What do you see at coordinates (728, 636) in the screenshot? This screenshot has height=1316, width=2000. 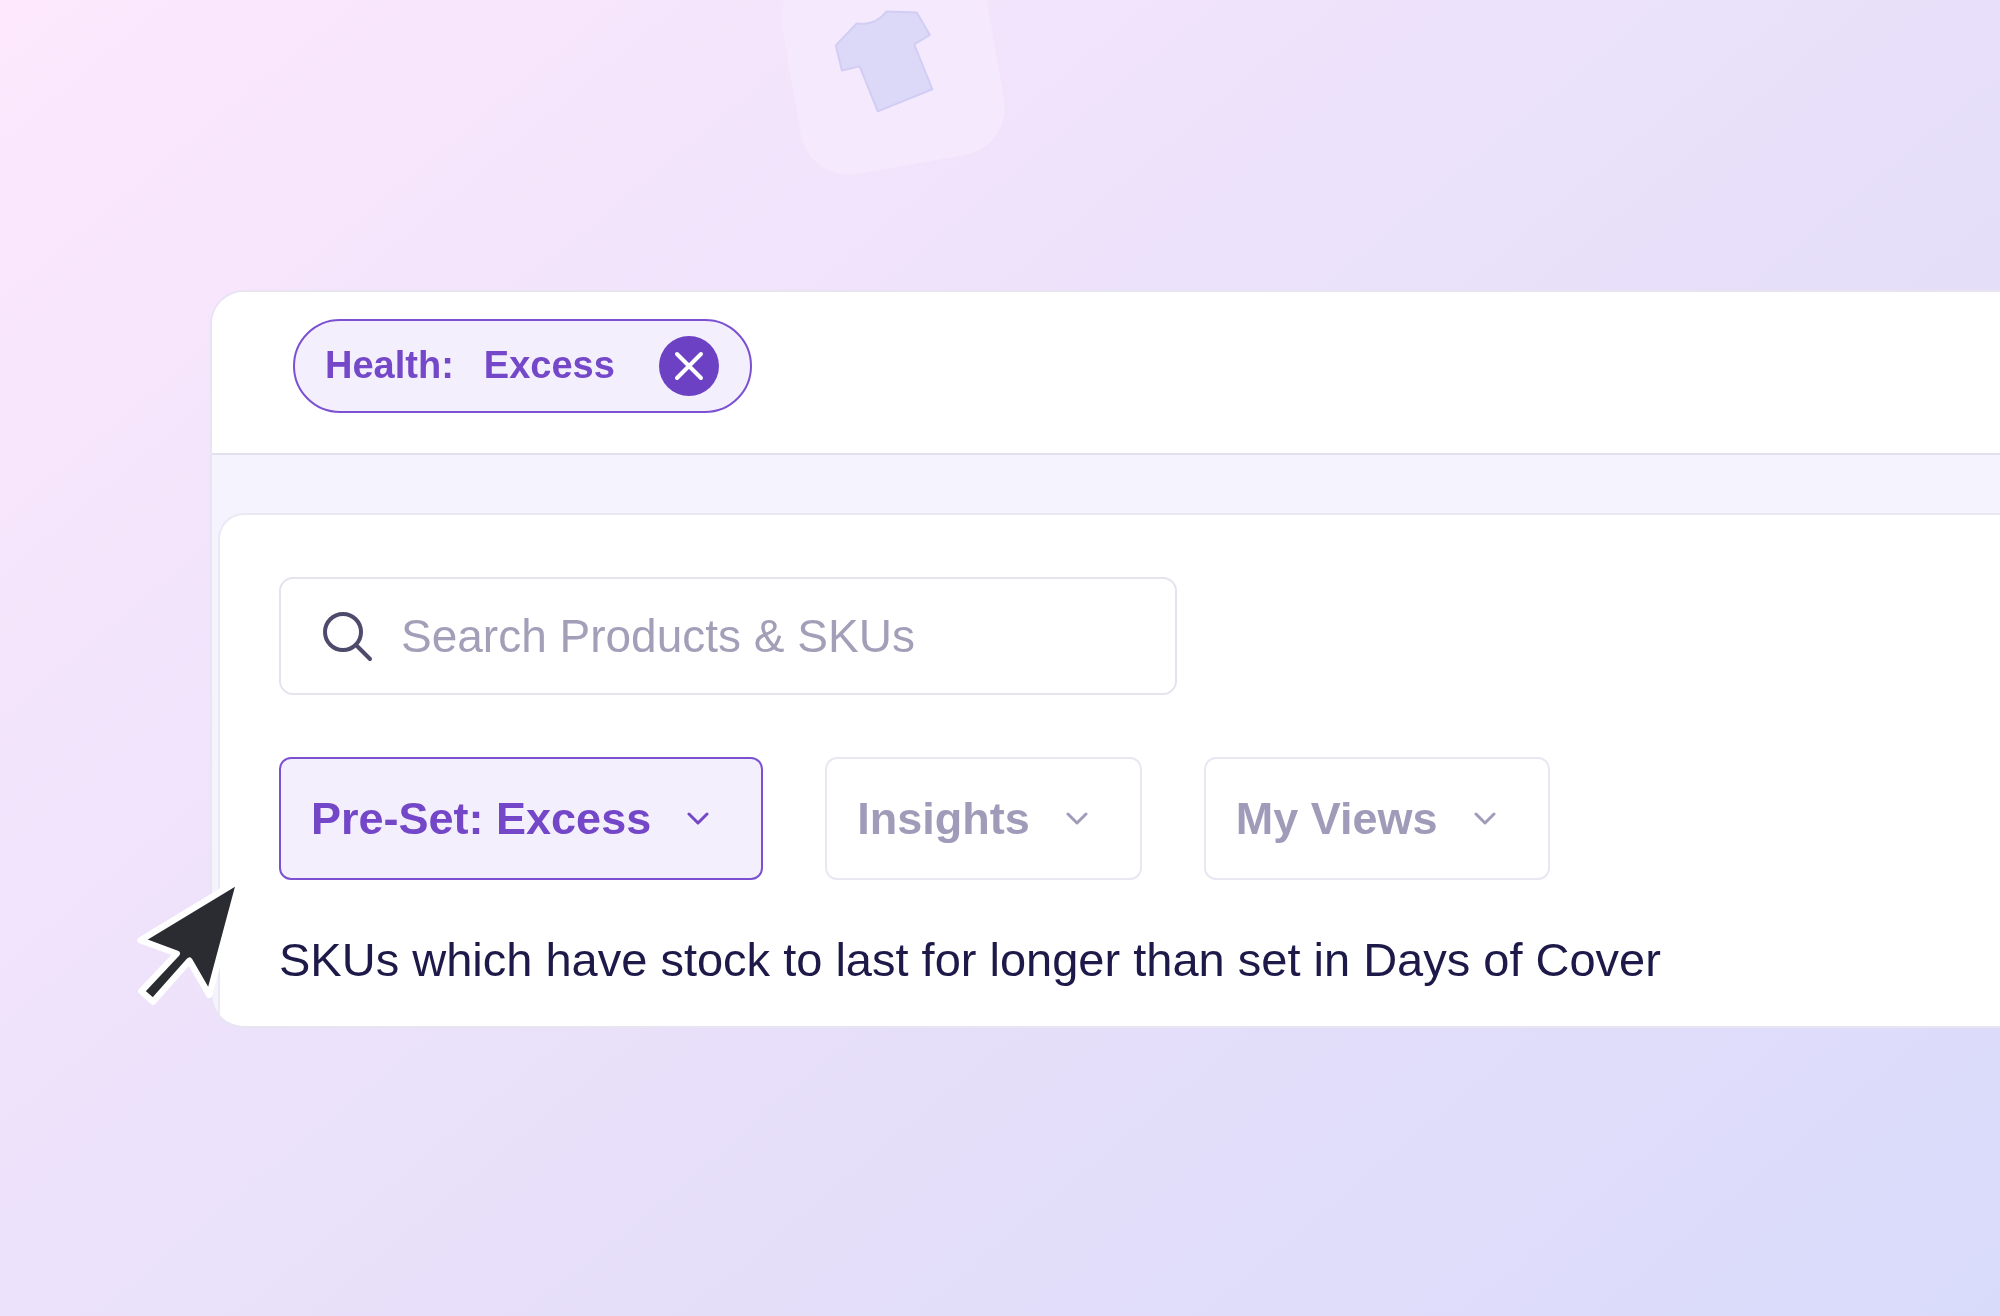 I see `search-field: Search Products & SKUs` at bounding box center [728, 636].